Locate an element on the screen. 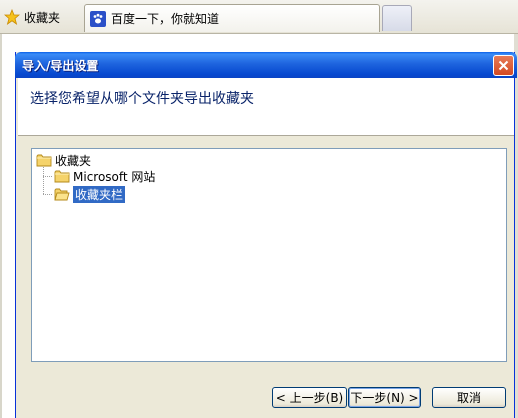  page-left-edge is located at coordinates (1, 226).